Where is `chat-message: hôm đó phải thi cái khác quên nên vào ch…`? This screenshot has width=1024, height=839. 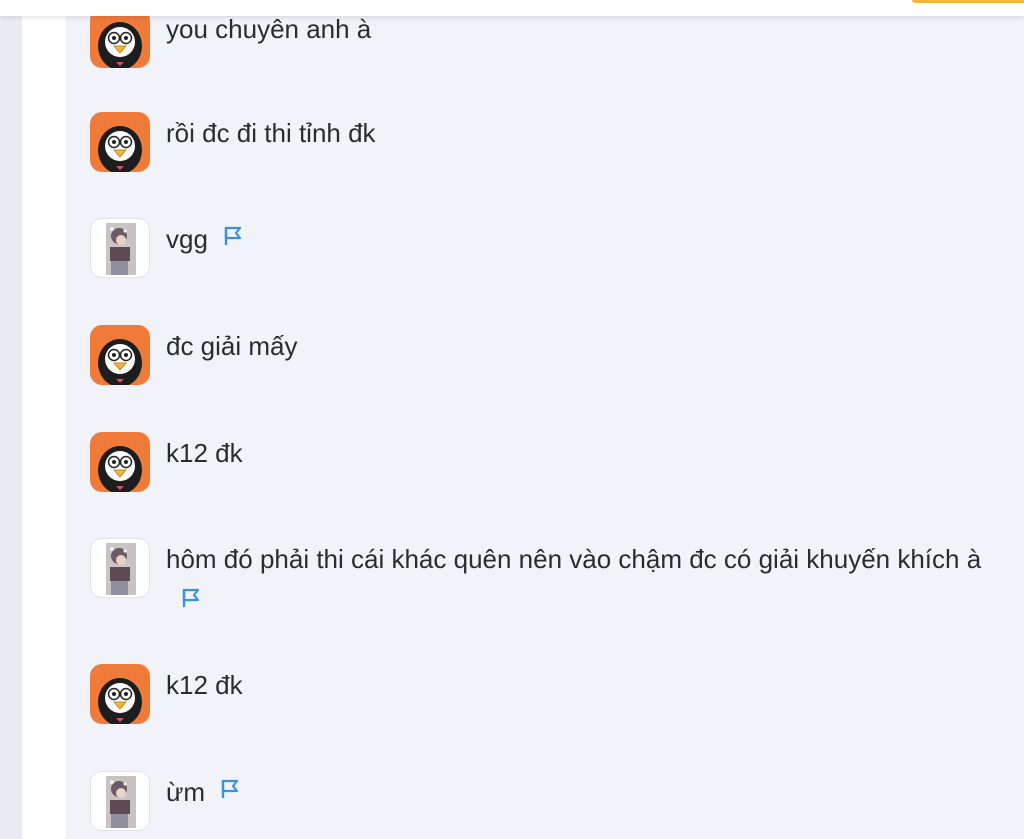 chat-message: hôm đó phải thi cái khác quên nên vào ch… is located at coordinates (538, 580).